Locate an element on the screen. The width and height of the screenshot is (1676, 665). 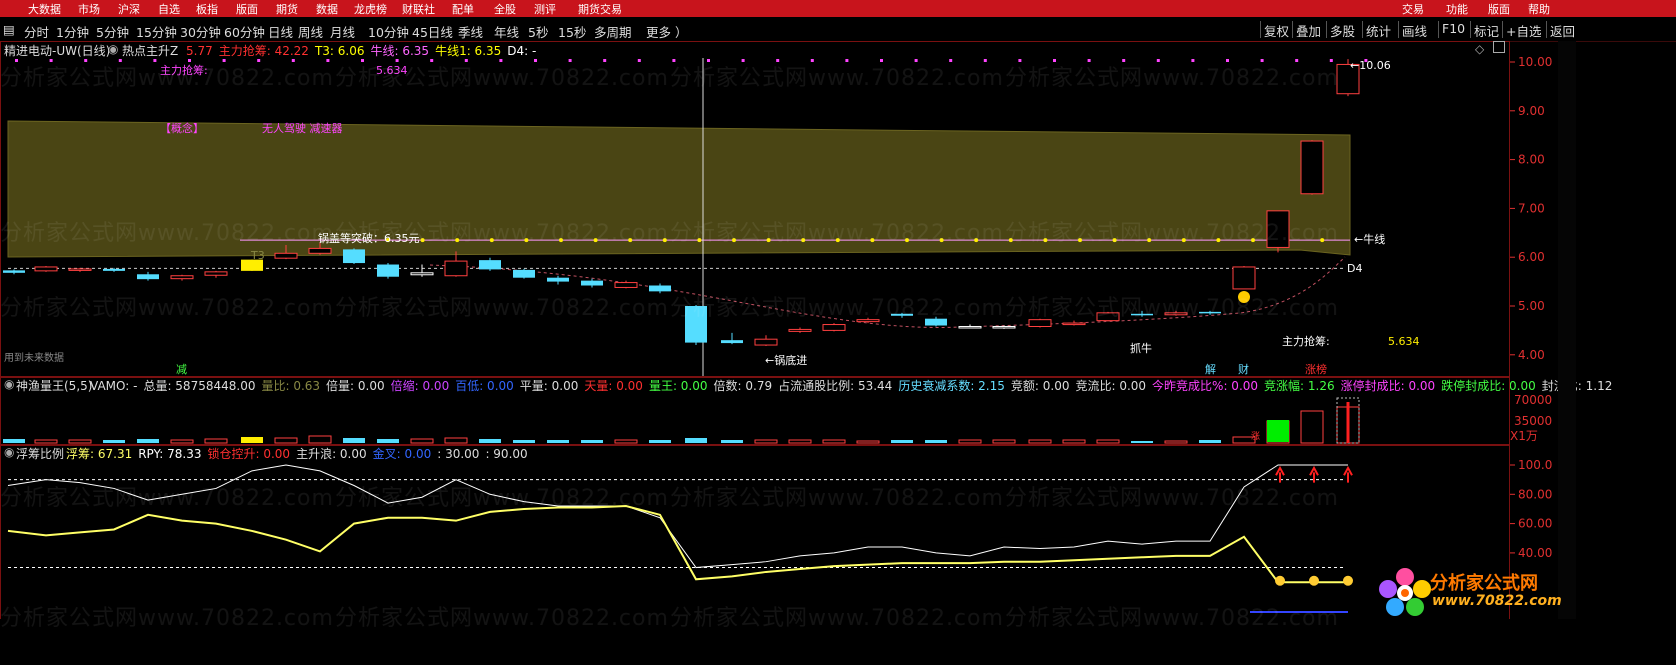
zhang-mark: 涨 is located at coordinates (1255, 436).